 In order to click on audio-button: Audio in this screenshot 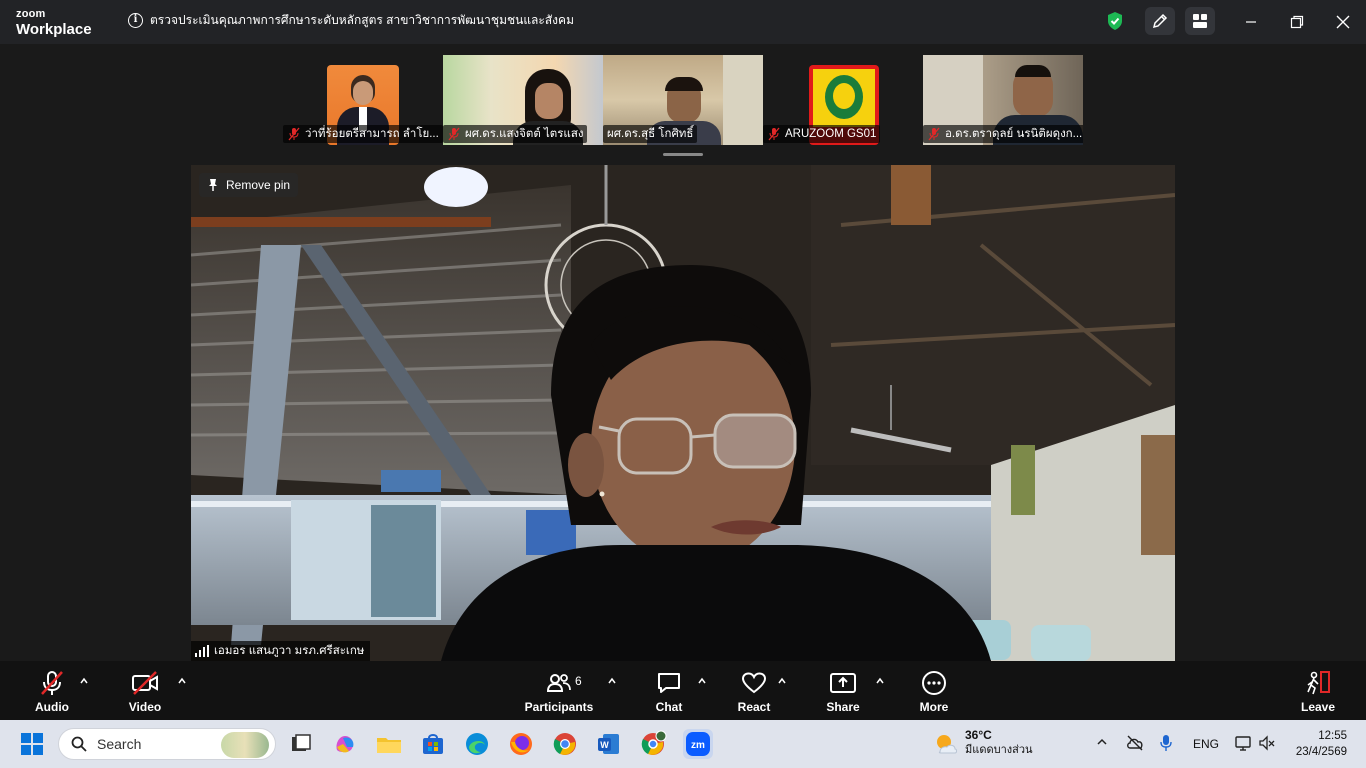, I will do `click(52, 691)`.